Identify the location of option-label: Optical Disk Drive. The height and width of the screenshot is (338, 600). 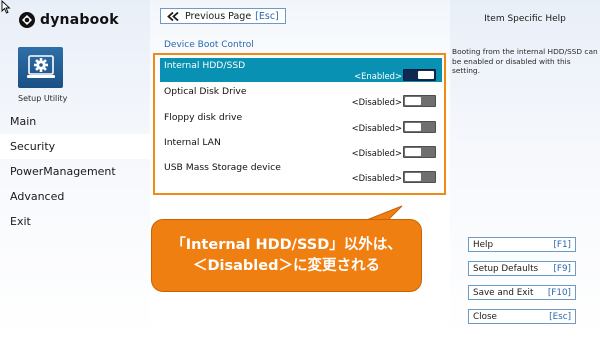
(205, 91).